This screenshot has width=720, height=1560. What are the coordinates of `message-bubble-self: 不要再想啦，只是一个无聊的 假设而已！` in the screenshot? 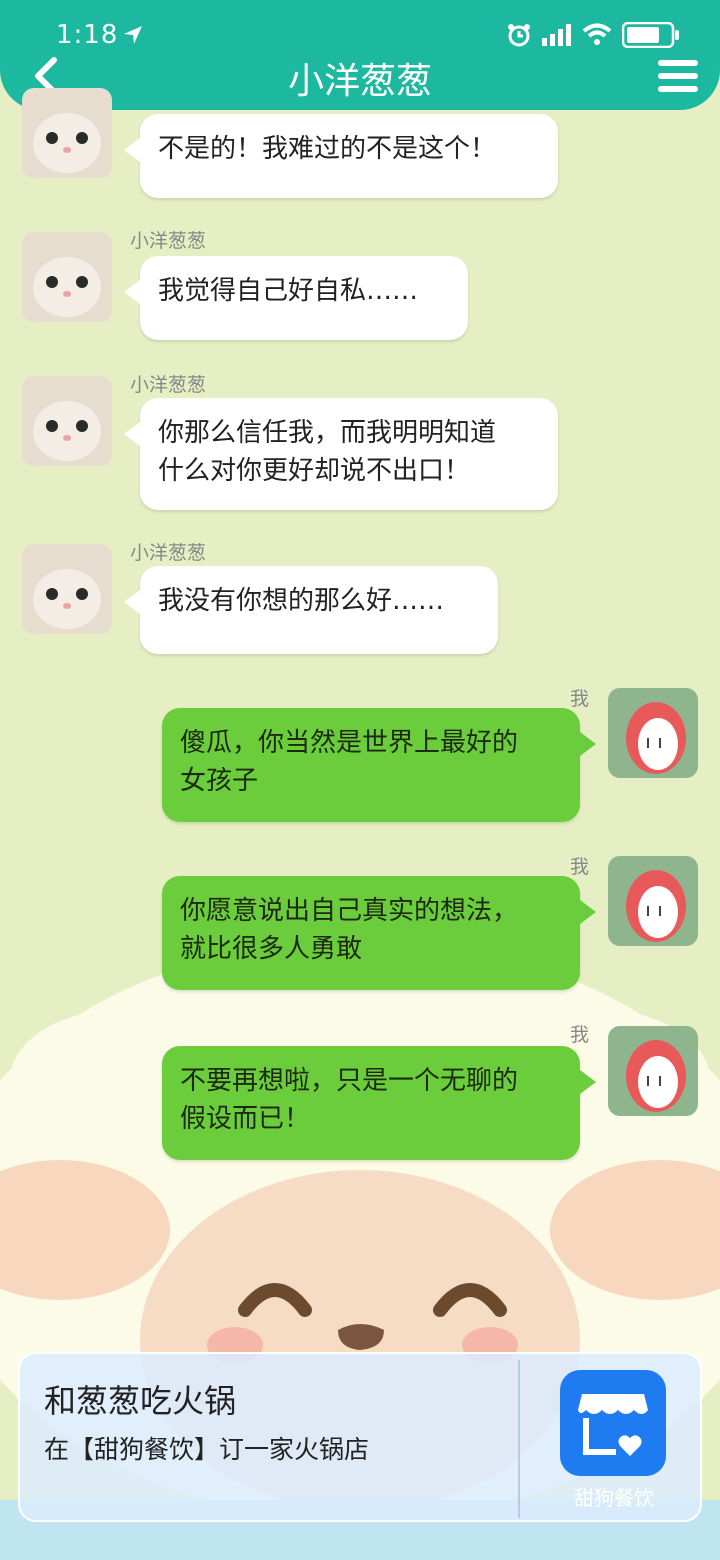 It's located at (379, 1103).